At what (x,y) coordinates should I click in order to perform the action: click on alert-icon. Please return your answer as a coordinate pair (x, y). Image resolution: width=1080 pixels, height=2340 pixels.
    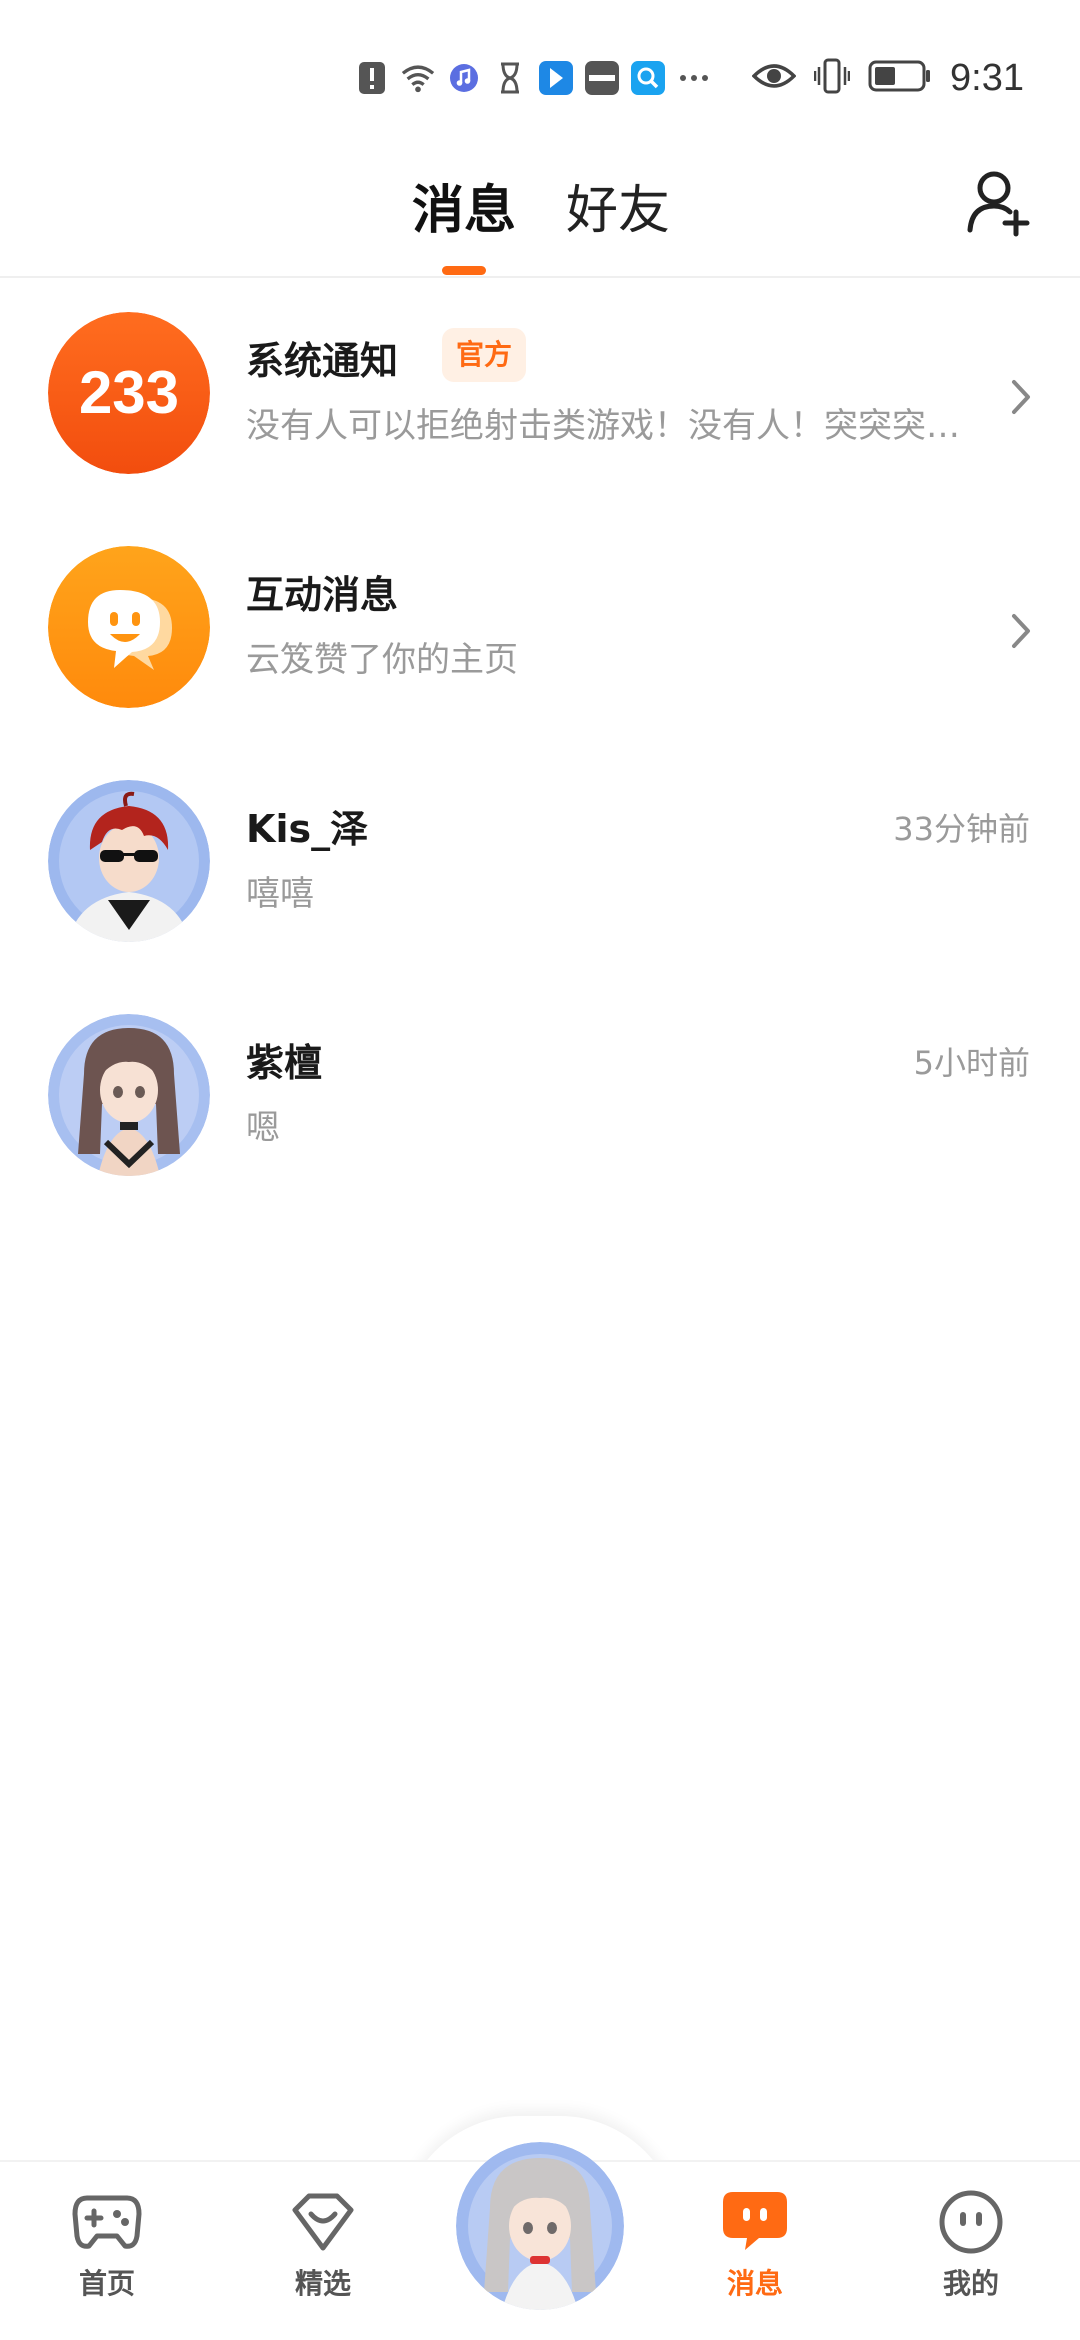
    Looking at the image, I should click on (372, 78).